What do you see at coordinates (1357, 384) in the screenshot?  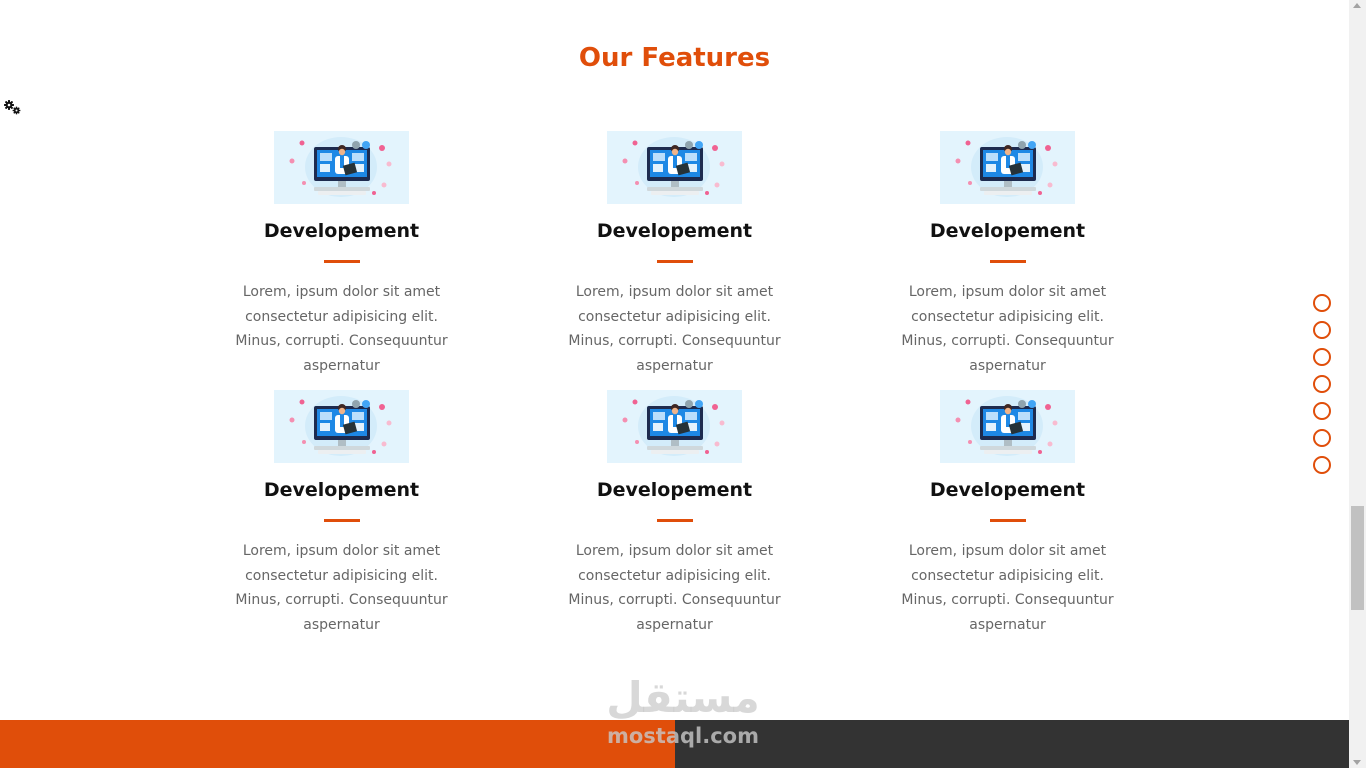 I see `vertical-scrollbar` at bounding box center [1357, 384].